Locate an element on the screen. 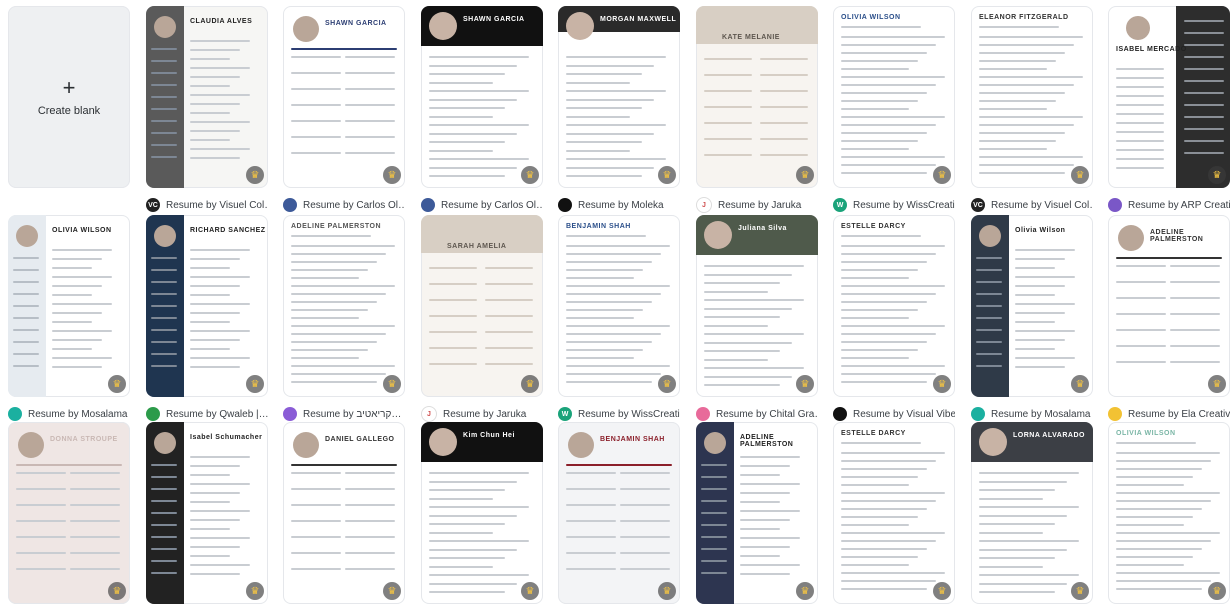 This screenshot has width=1231, height=604. template-caption: Resume by Moleka is located at coordinates (619, 205).